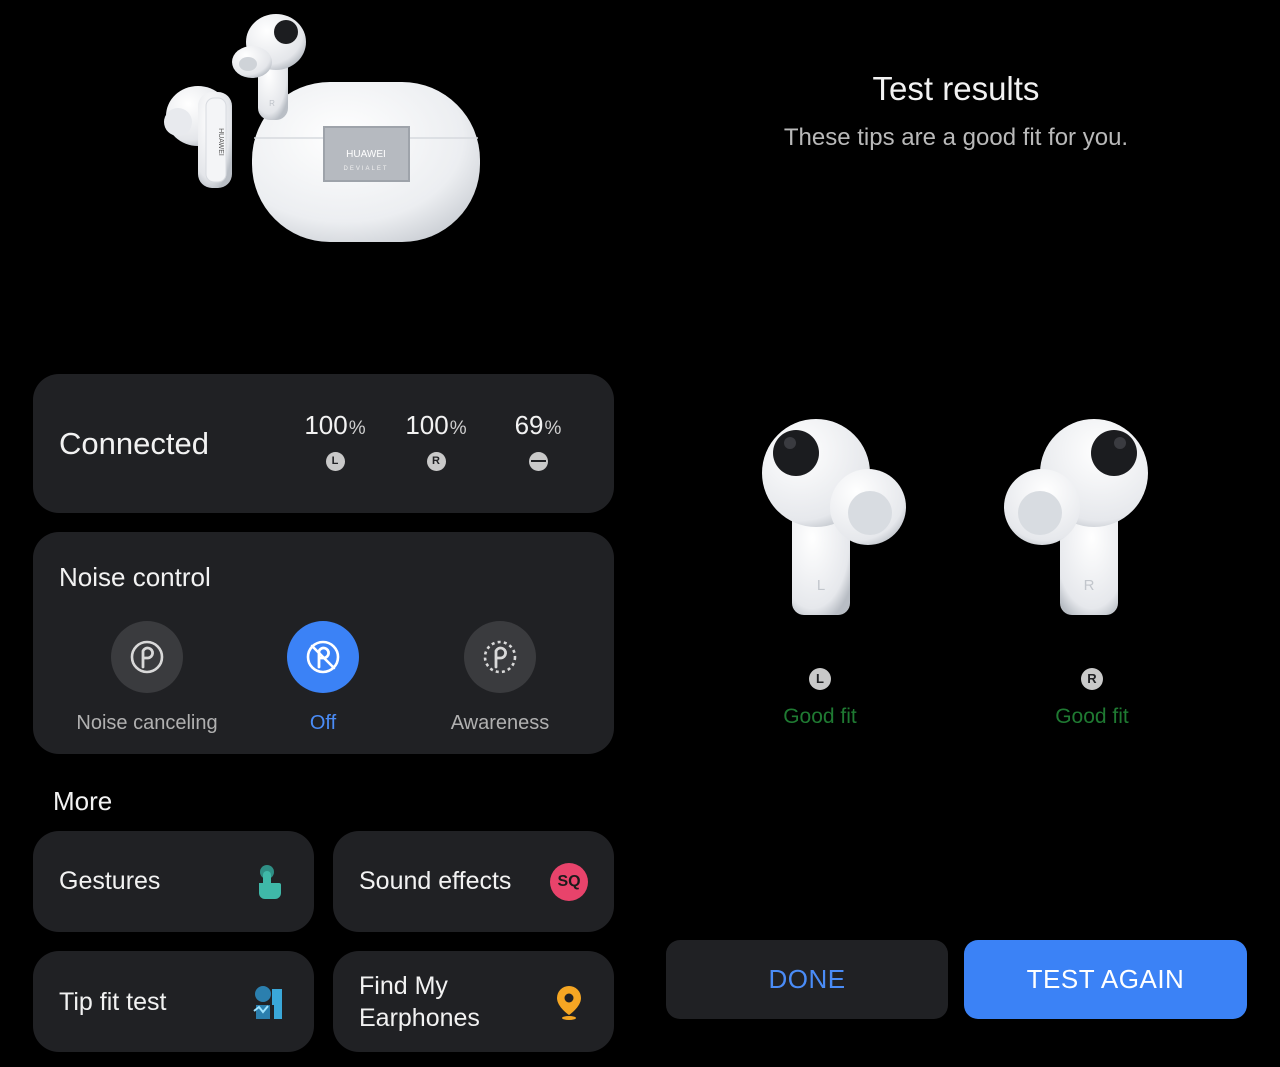 The width and height of the screenshot is (1280, 1067). I want to click on tip-fit-test-tile: Tip fit test, so click(173, 1001).